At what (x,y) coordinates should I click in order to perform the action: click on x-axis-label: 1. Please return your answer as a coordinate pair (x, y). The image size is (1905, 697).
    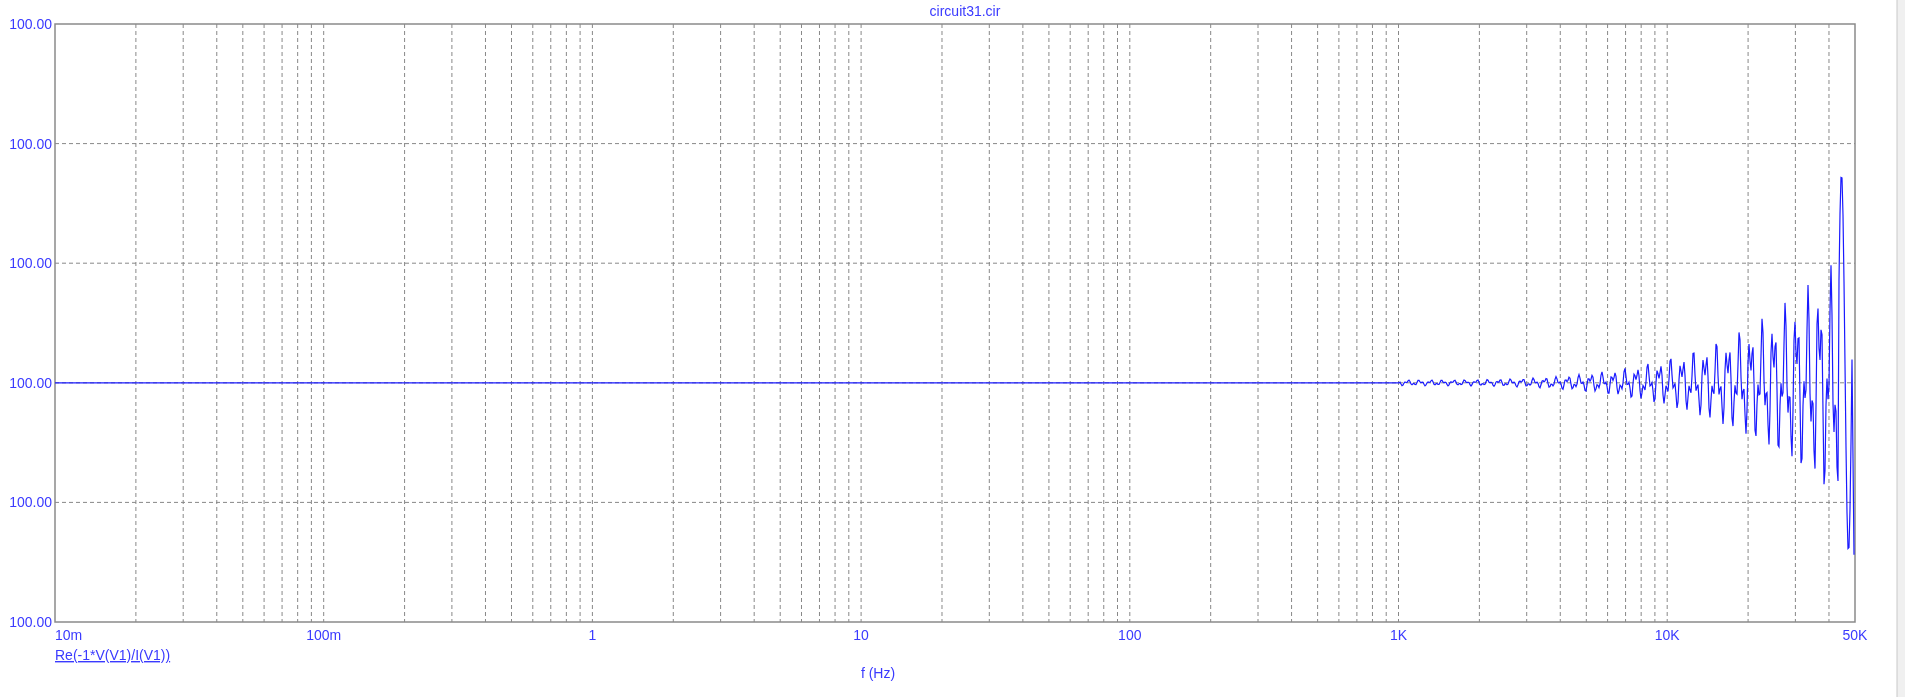
    Looking at the image, I should click on (592, 635).